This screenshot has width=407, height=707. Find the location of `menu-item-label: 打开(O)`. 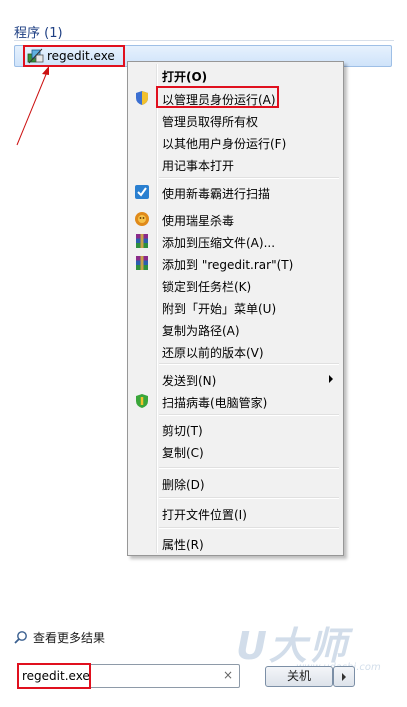

menu-item-label: 打开(O) is located at coordinates (185, 77).